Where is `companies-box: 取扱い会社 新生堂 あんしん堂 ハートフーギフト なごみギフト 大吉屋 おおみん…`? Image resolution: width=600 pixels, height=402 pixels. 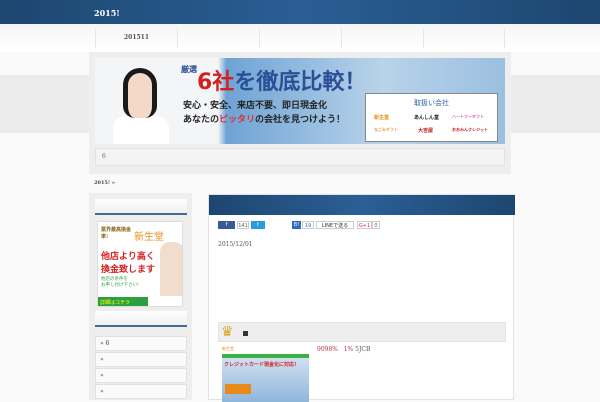
companies-box: 取扱い会社 新生堂 あんしん堂 ハートフーギフト なごみギフト 大吉屋 おおみん… is located at coordinates (431, 117).